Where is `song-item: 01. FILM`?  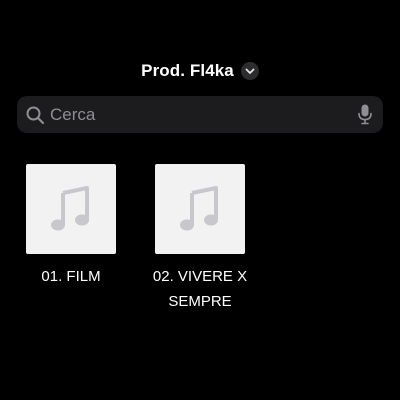
song-item: 01. FILM is located at coordinates (71, 226).